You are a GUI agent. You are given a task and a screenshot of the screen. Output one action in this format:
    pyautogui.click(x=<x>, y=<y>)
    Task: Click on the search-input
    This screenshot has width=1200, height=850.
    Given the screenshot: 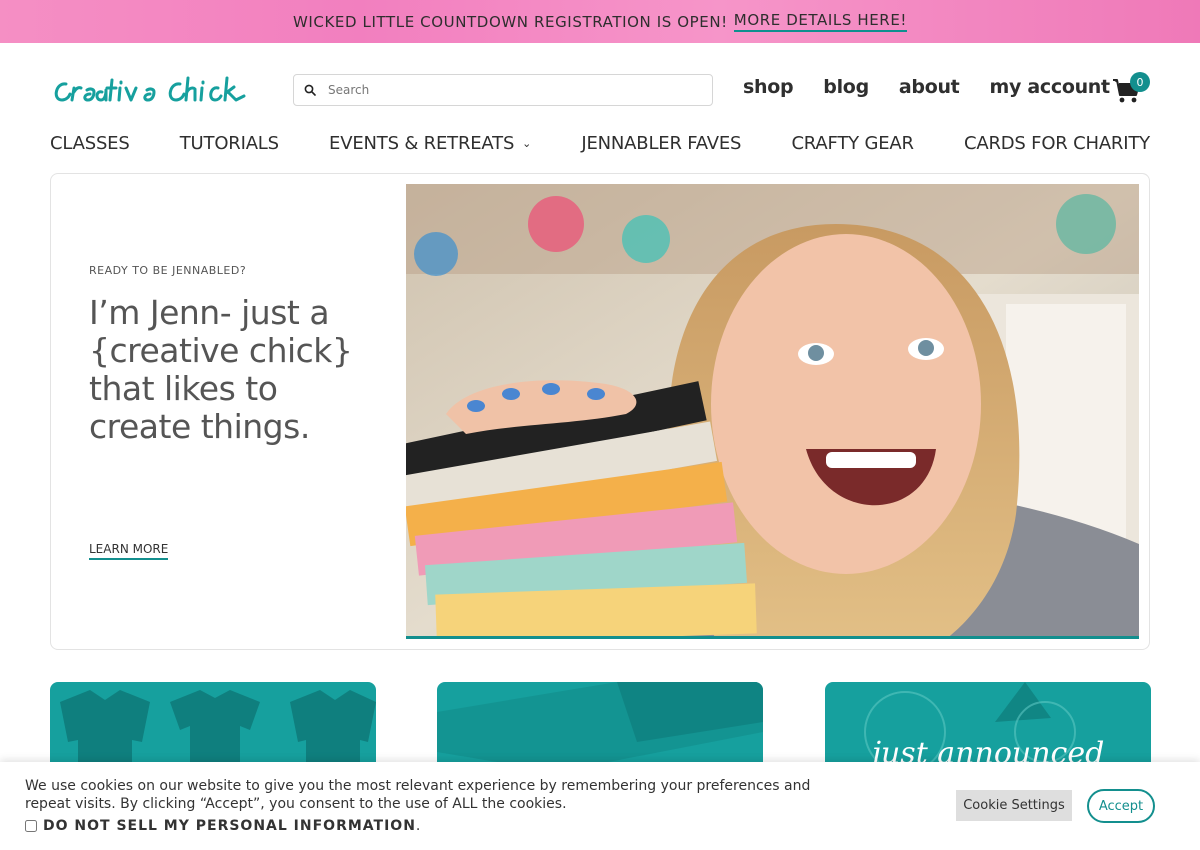 What is the action you would take?
    pyautogui.click(x=513, y=90)
    